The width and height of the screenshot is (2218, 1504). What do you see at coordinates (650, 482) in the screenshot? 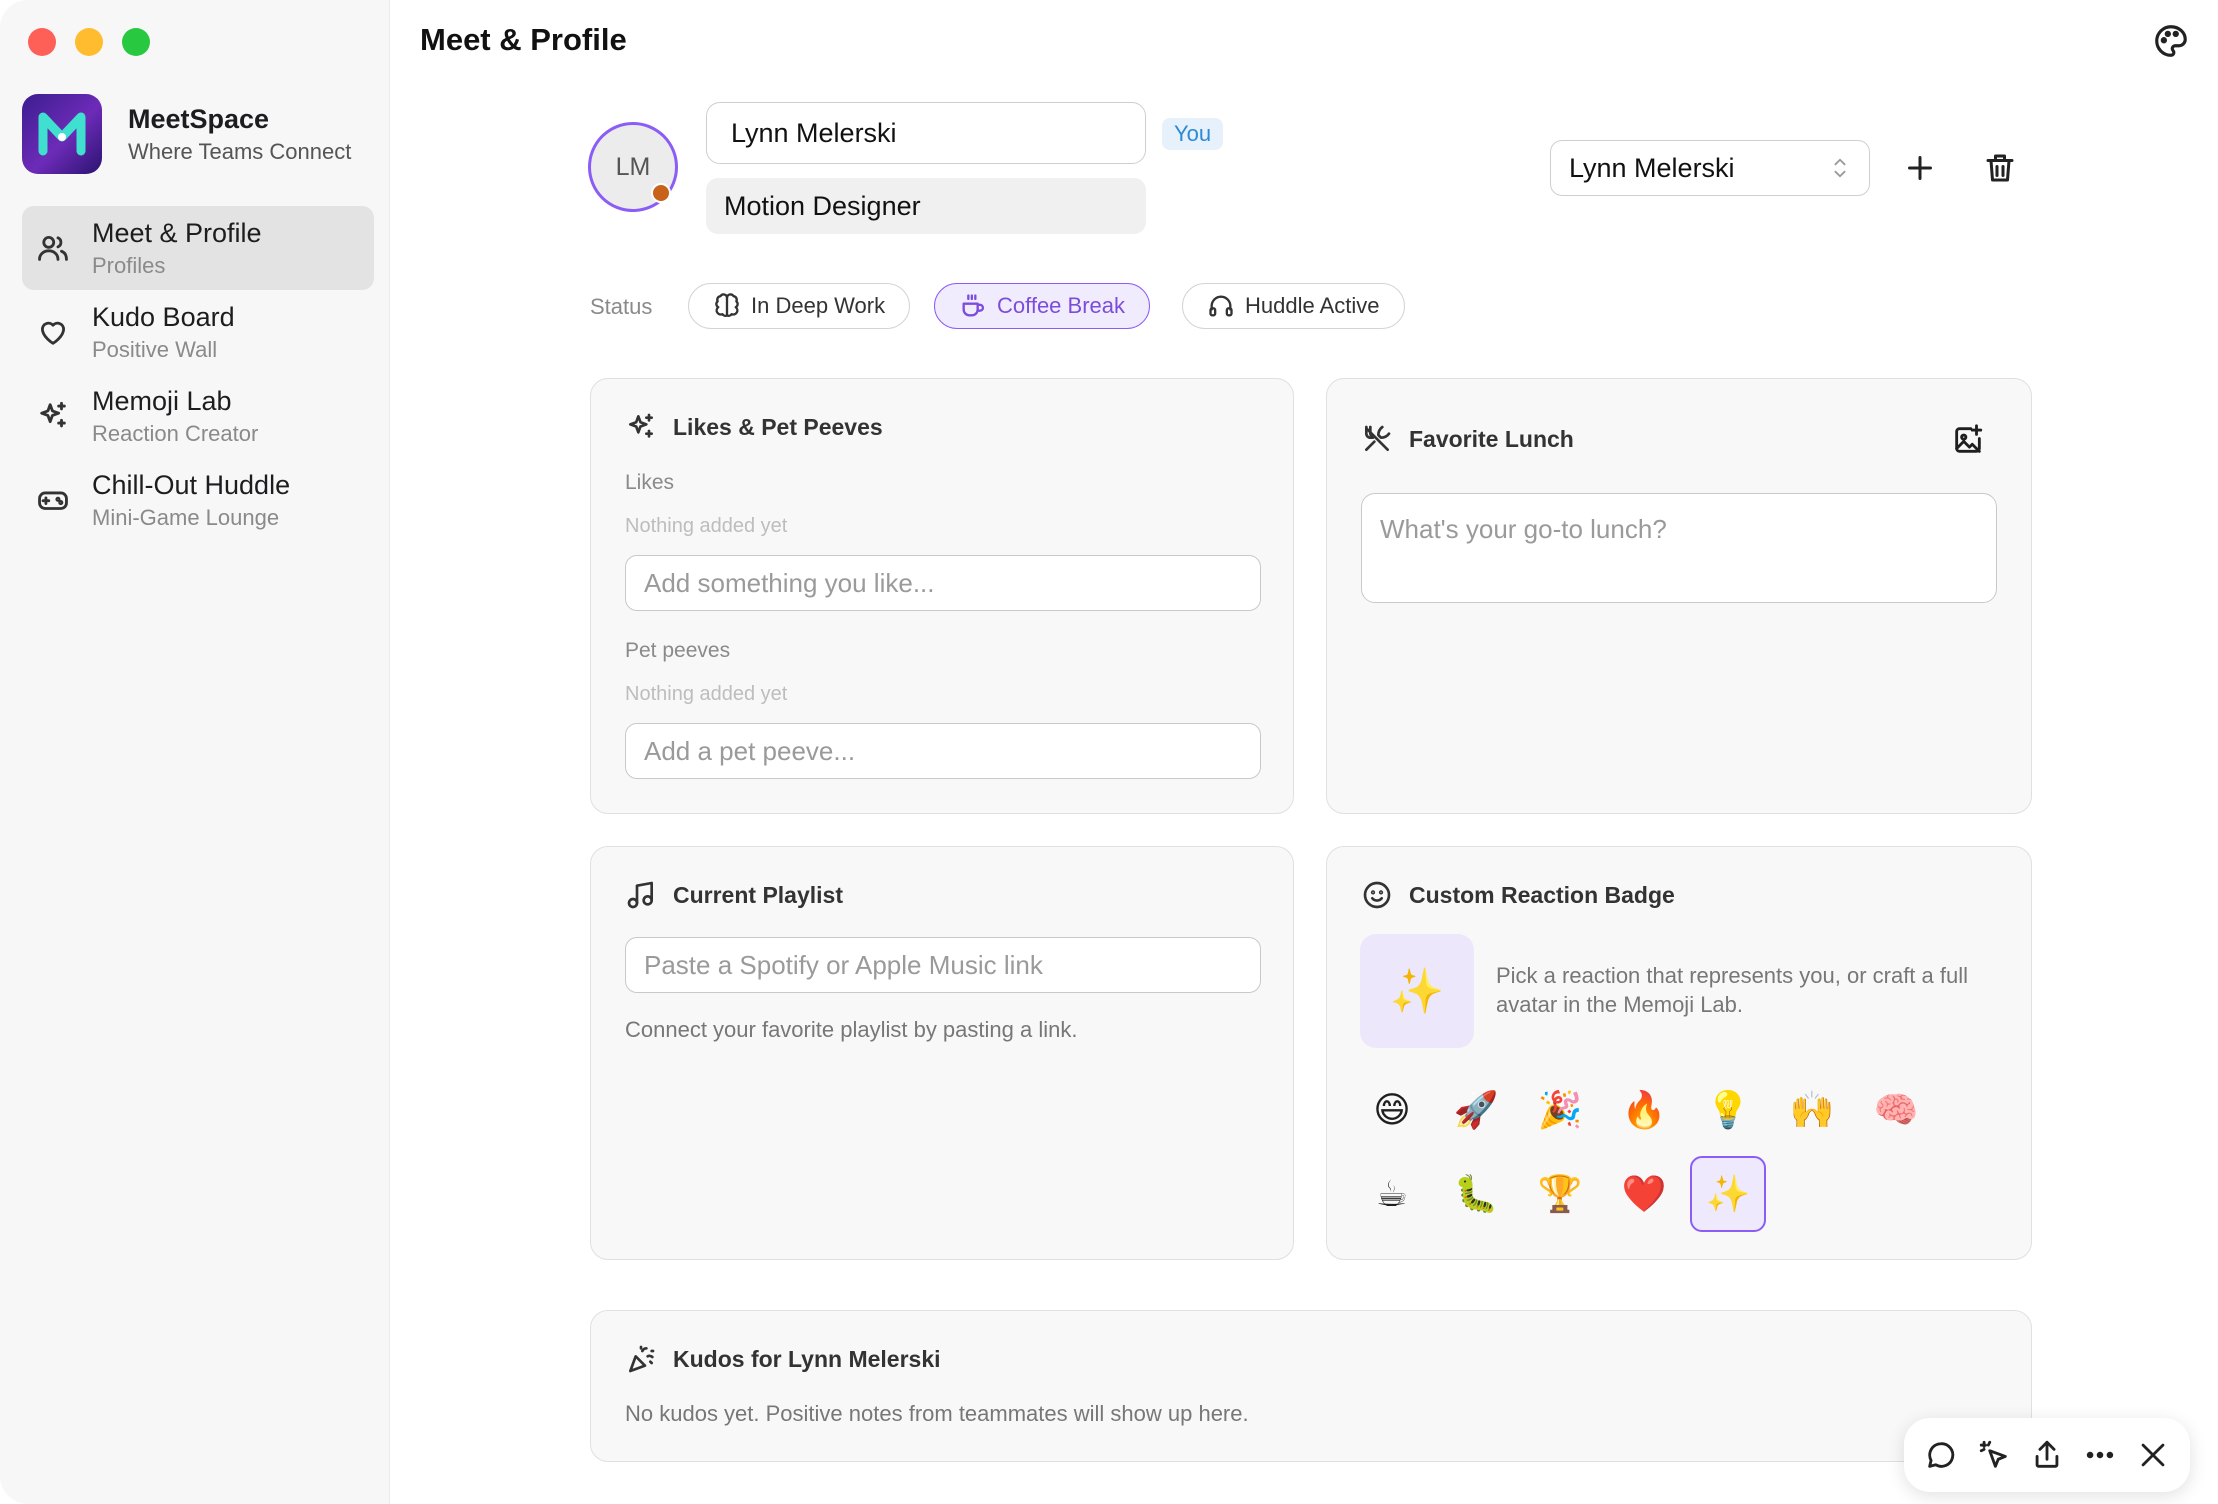
I see `likes-label: Likes` at bounding box center [650, 482].